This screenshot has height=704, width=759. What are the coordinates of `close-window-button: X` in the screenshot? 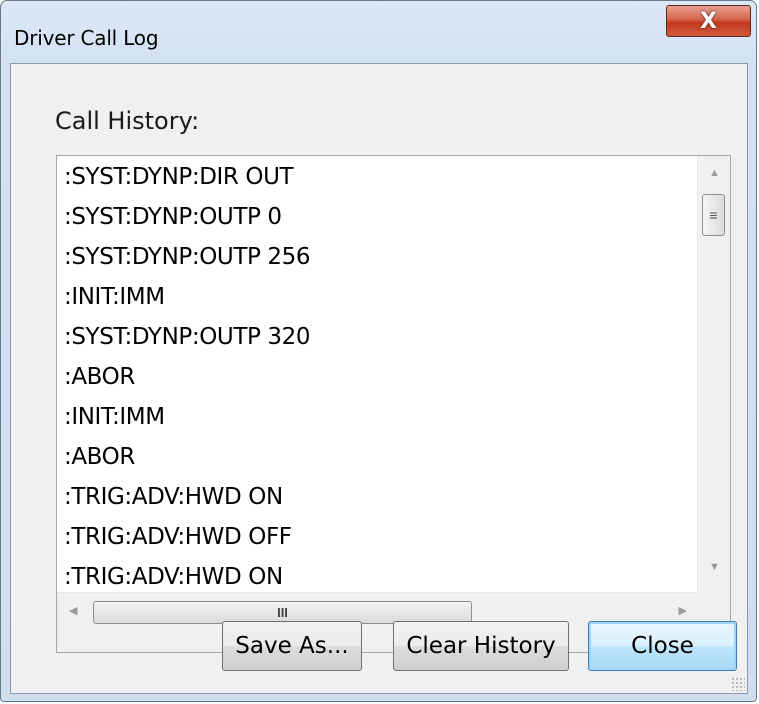 It's located at (708, 21).